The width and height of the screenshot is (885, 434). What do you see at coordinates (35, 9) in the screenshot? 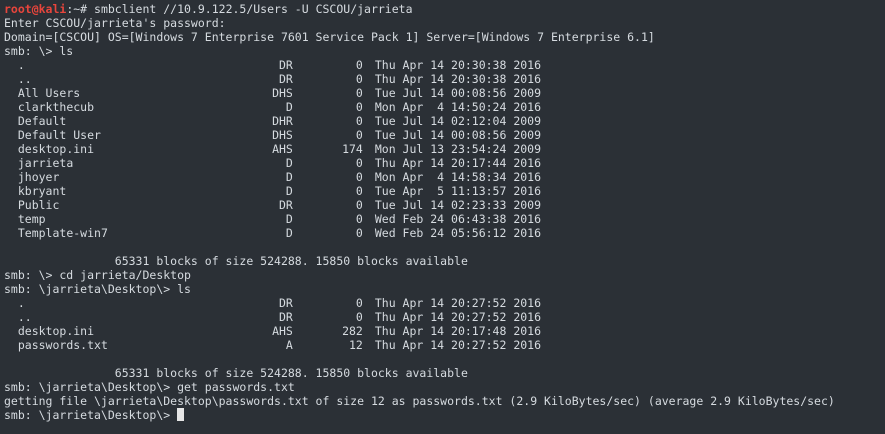
I see `prompt-user: root@kali` at bounding box center [35, 9].